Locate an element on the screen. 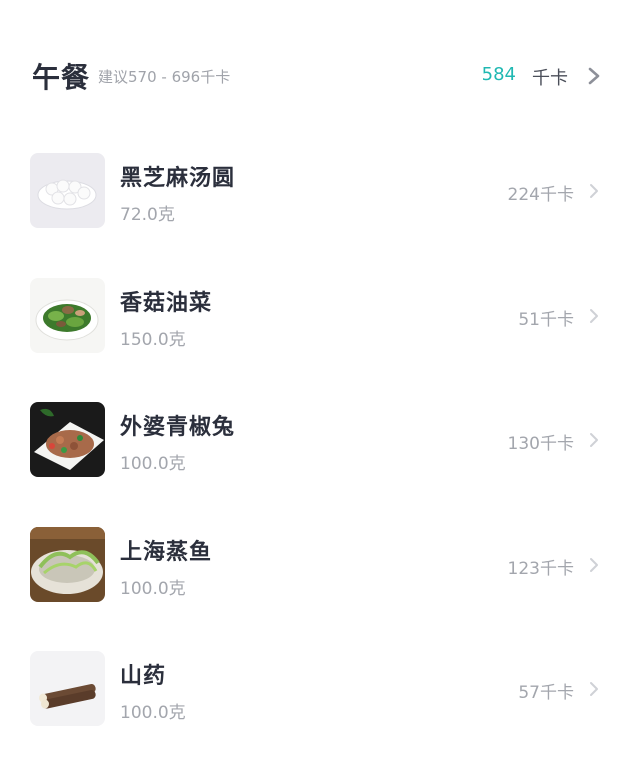  food-kcal: 57千卡 is located at coordinates (546, 693).